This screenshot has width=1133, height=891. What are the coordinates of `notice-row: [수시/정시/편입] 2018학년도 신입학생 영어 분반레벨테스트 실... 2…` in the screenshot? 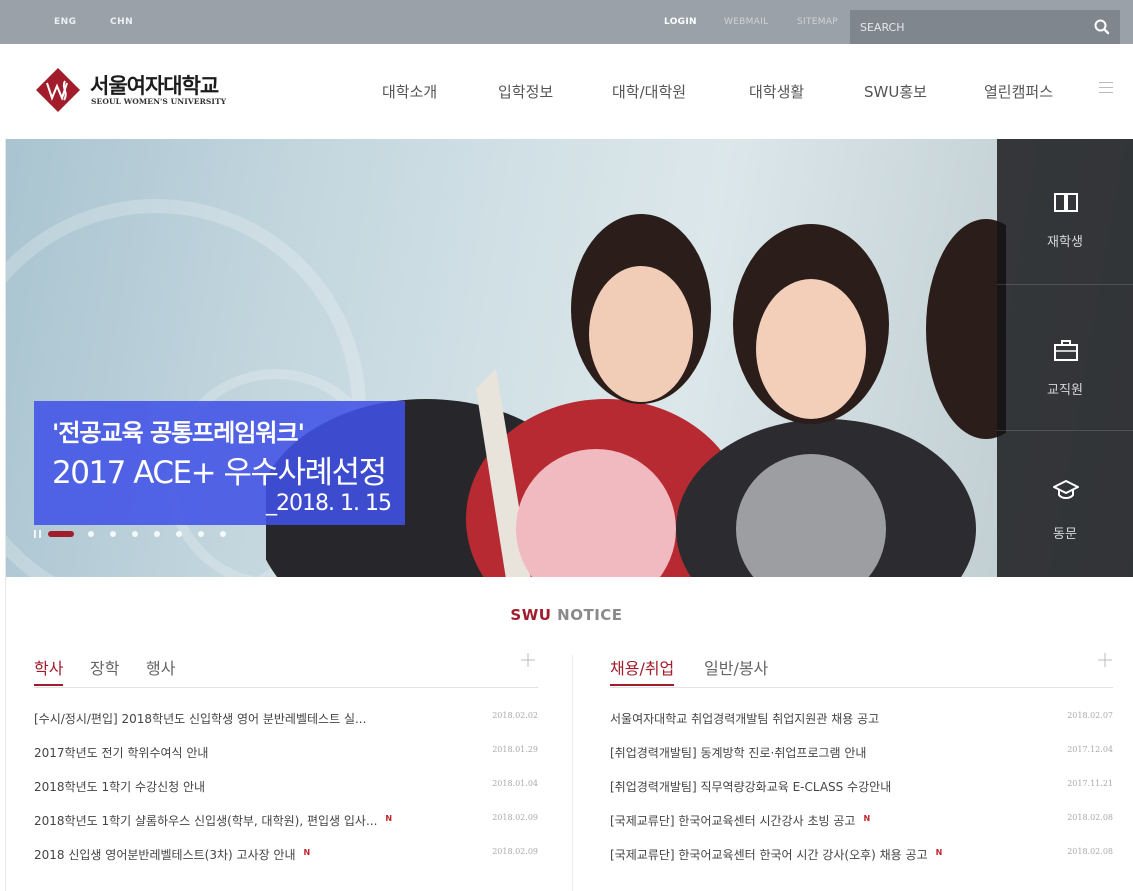 It's located at (286, 720).